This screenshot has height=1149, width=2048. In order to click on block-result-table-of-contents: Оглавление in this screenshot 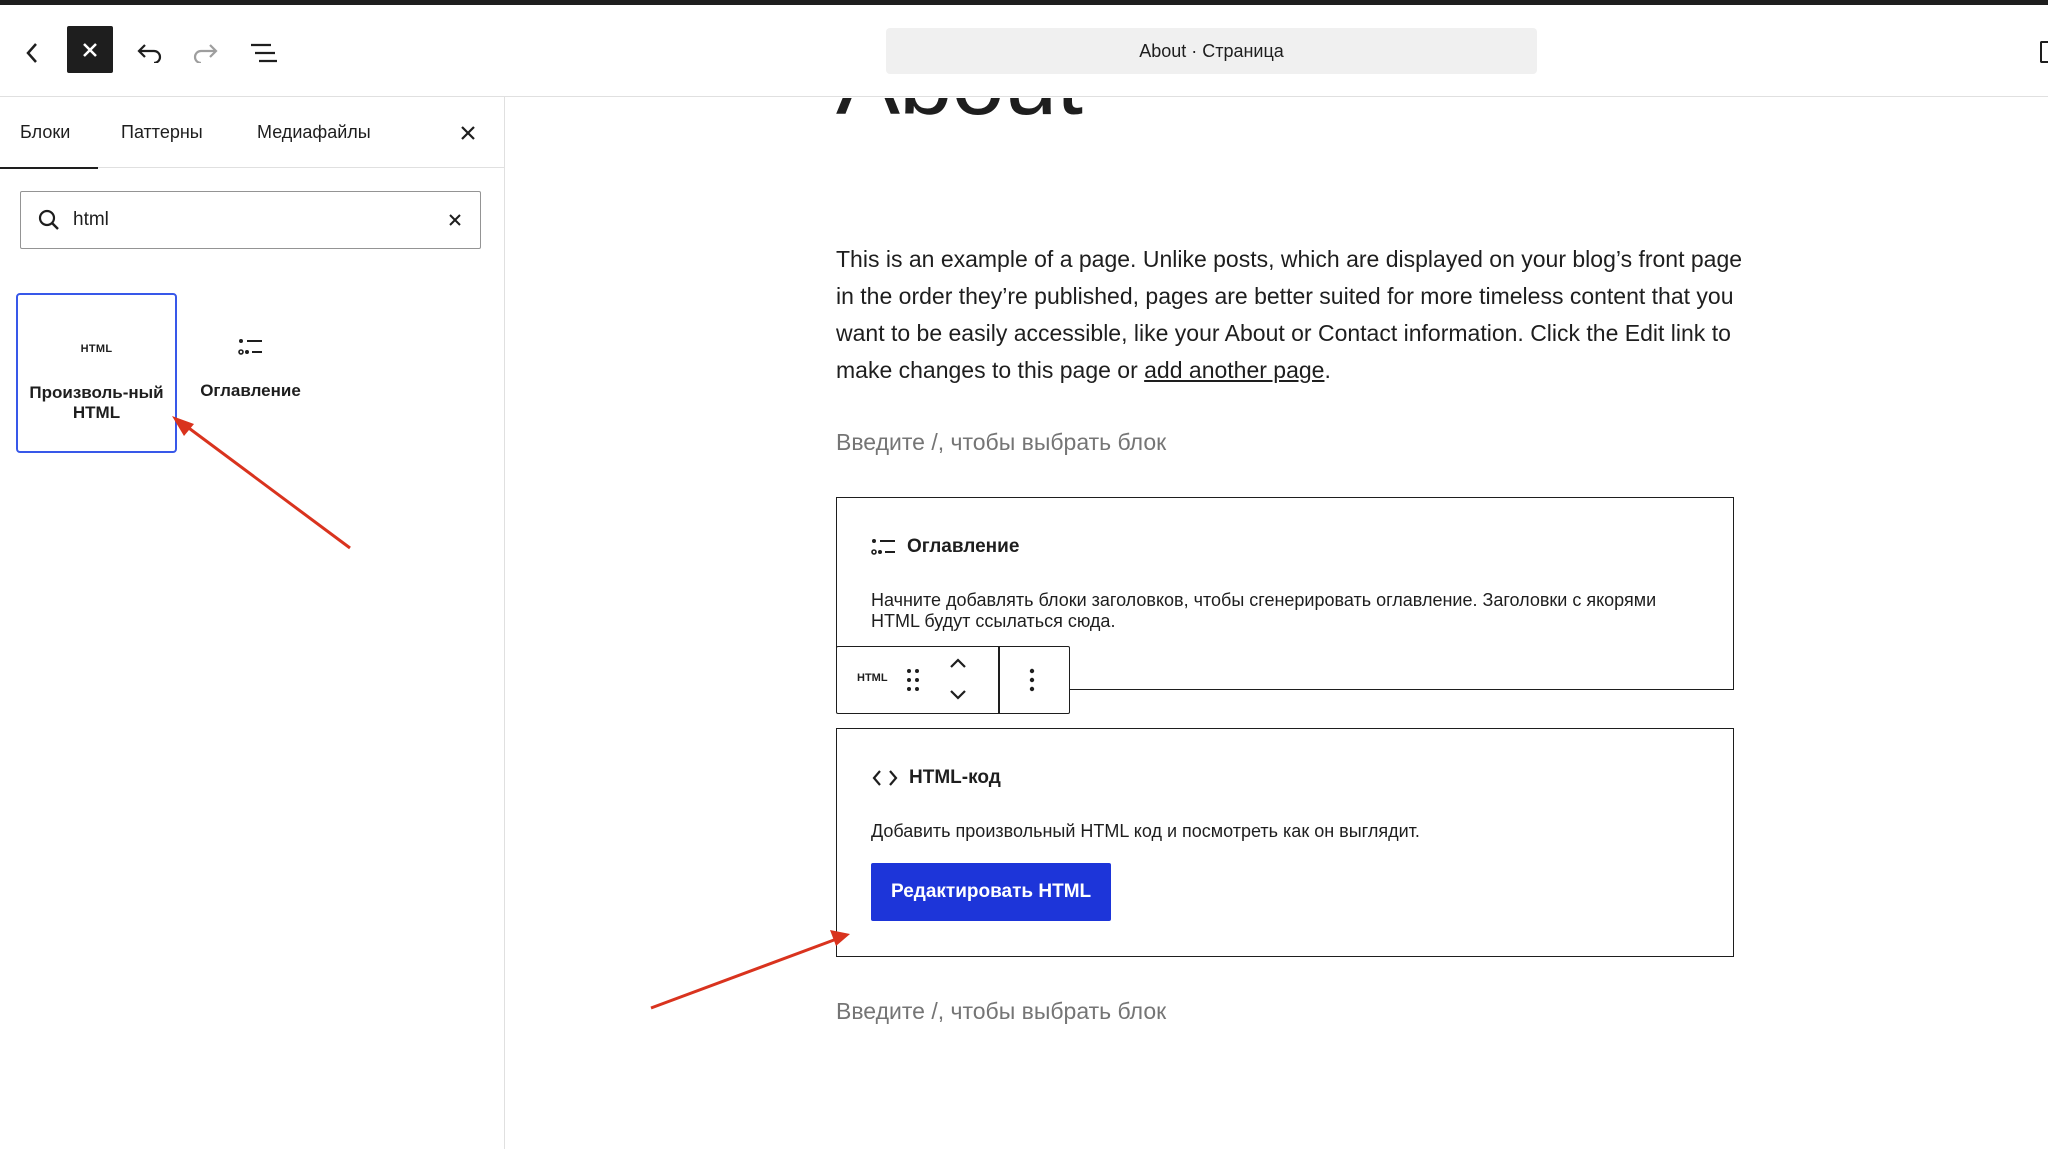, I will do `click(250, 373)`.